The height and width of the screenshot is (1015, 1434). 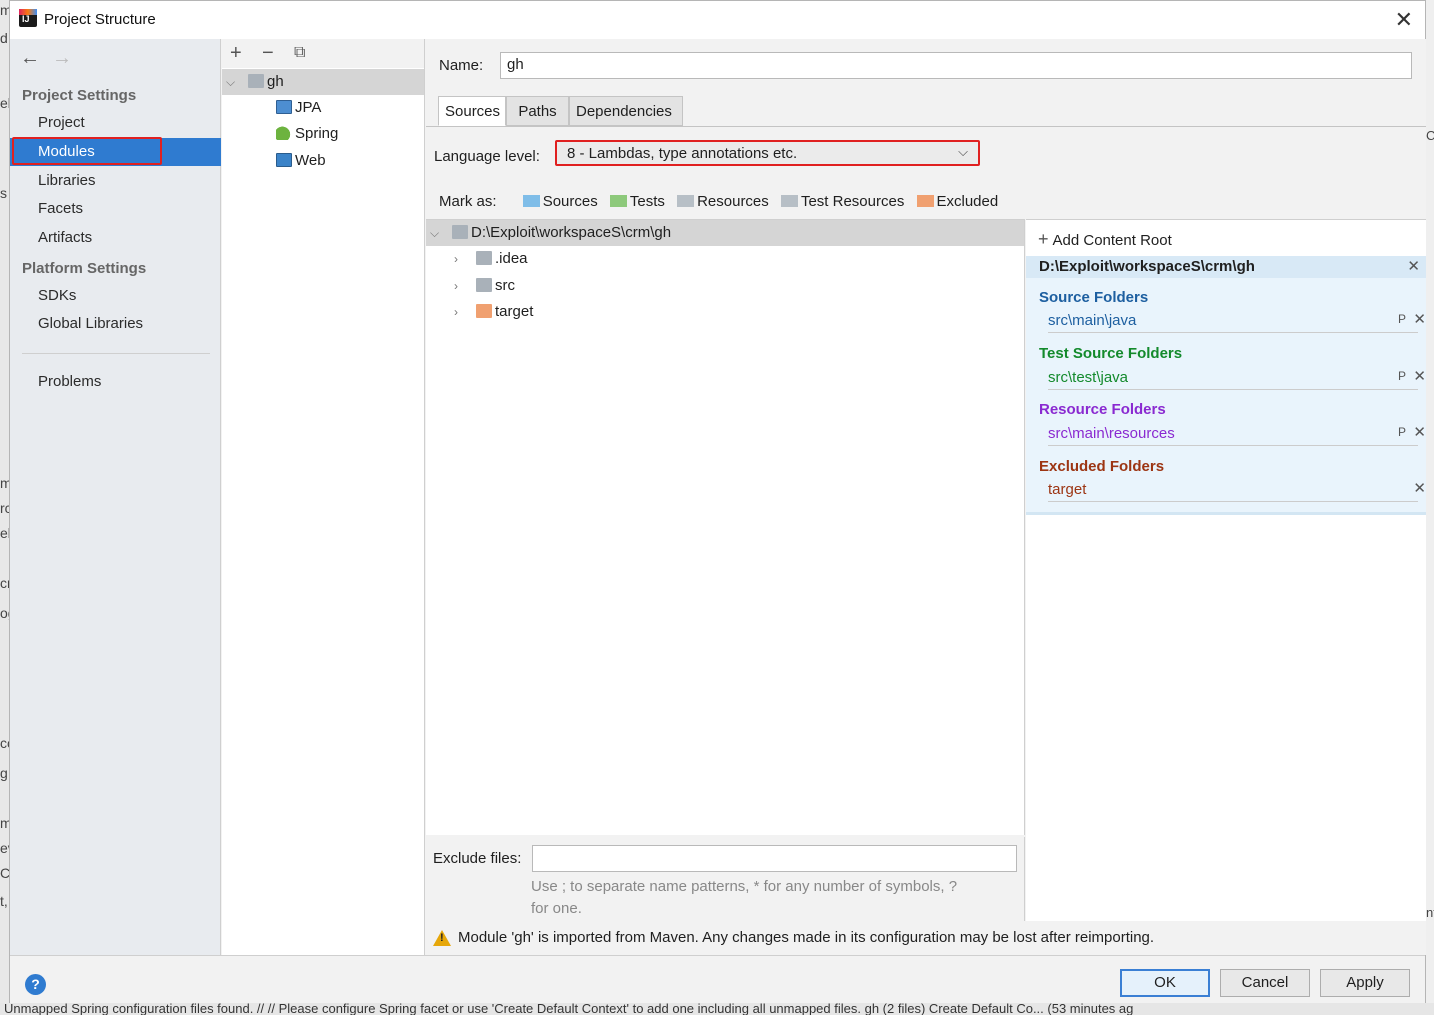 What do you see at coordinates (556, 908) in the screenshot?
I see `hint-line: for one.` at bounding box center [556, 908].